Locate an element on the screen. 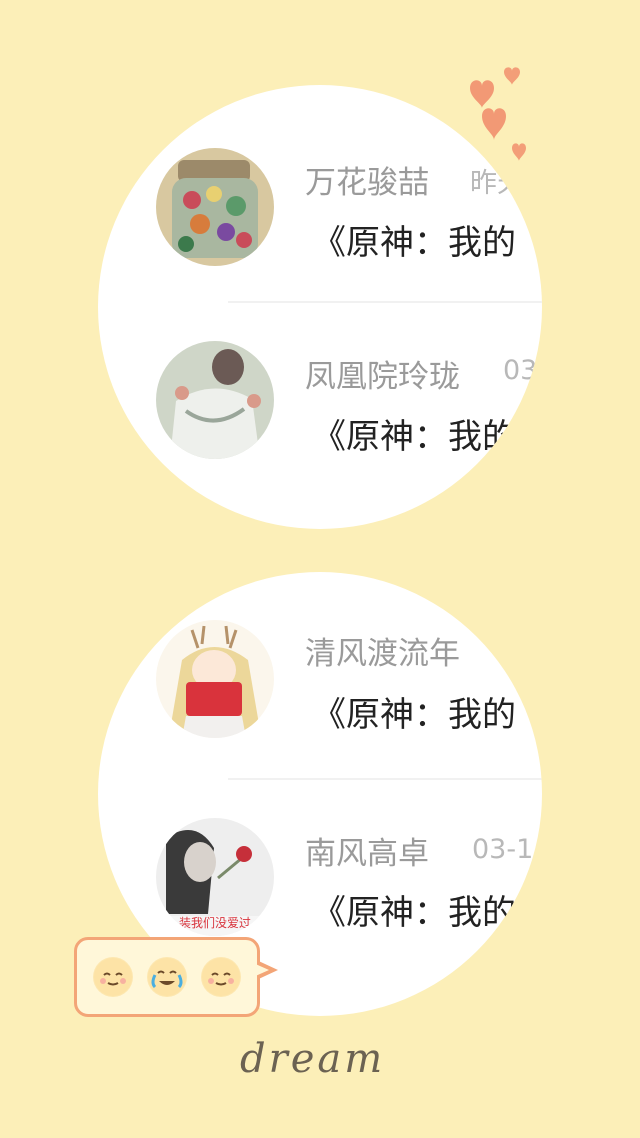 This screenshot has height=1138, width=640. avatar-caption: 装我们没爱过 is located at coordinates (214, 923).